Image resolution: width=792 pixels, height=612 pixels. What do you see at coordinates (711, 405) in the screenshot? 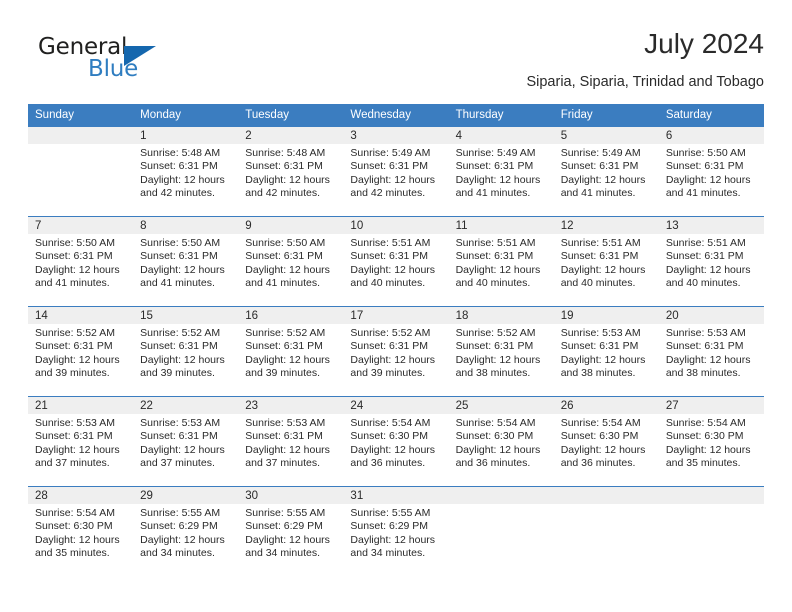
I see `day-number: 27` at bounding box center [711, 405].